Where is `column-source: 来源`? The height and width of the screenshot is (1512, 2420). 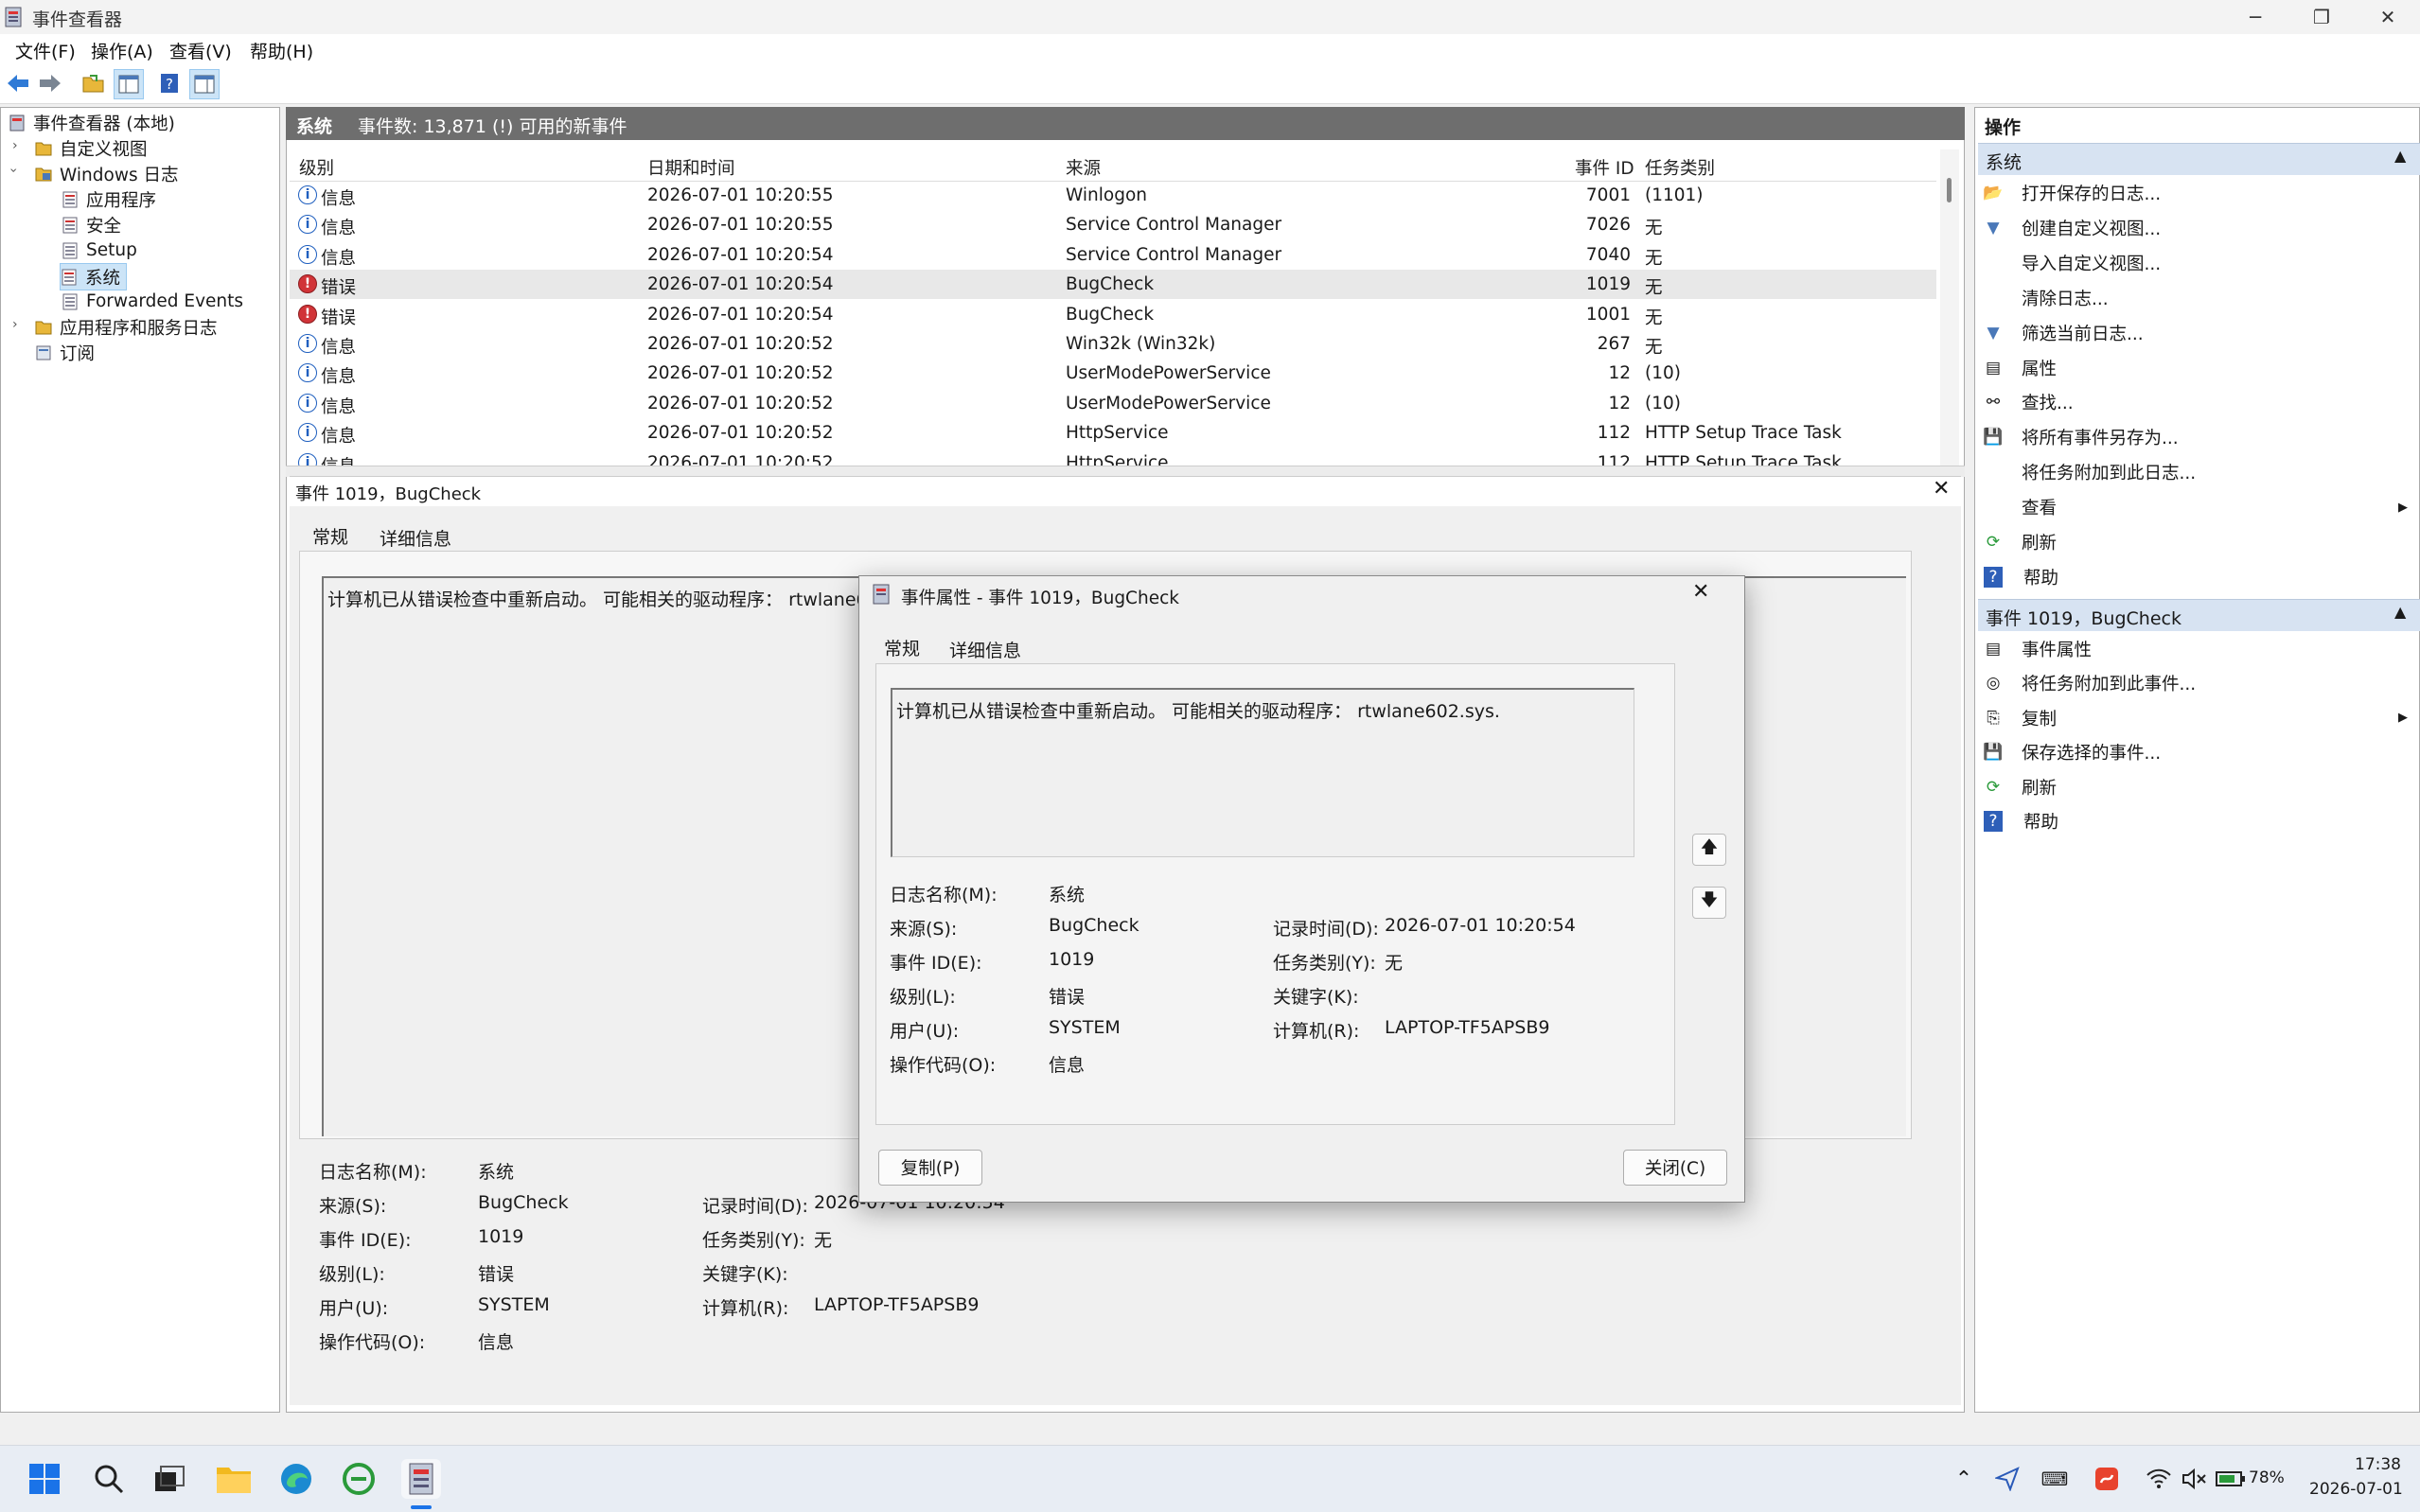 column-source: 来源 is located at coordinates (1083, 167).